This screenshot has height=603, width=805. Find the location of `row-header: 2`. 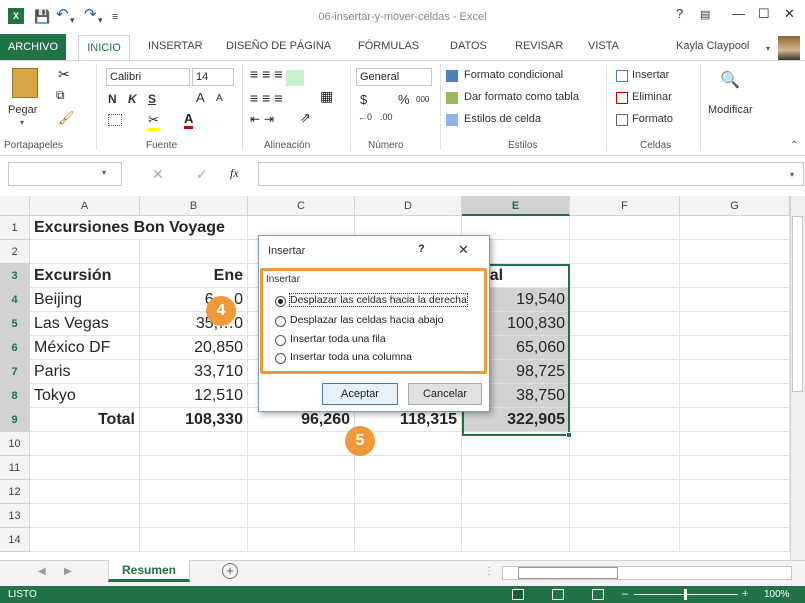

row-header: 2 is located at coordinates (15, 252).